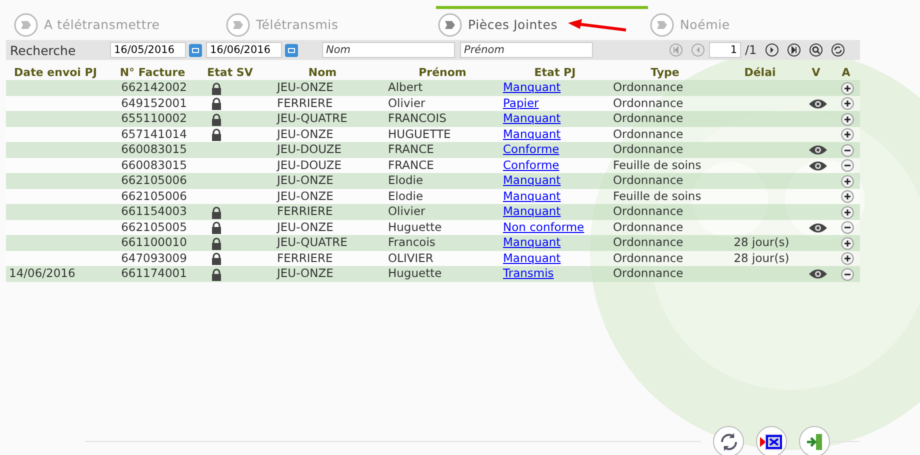  I want to click on table-cell: 661174001, so click(154, 273).